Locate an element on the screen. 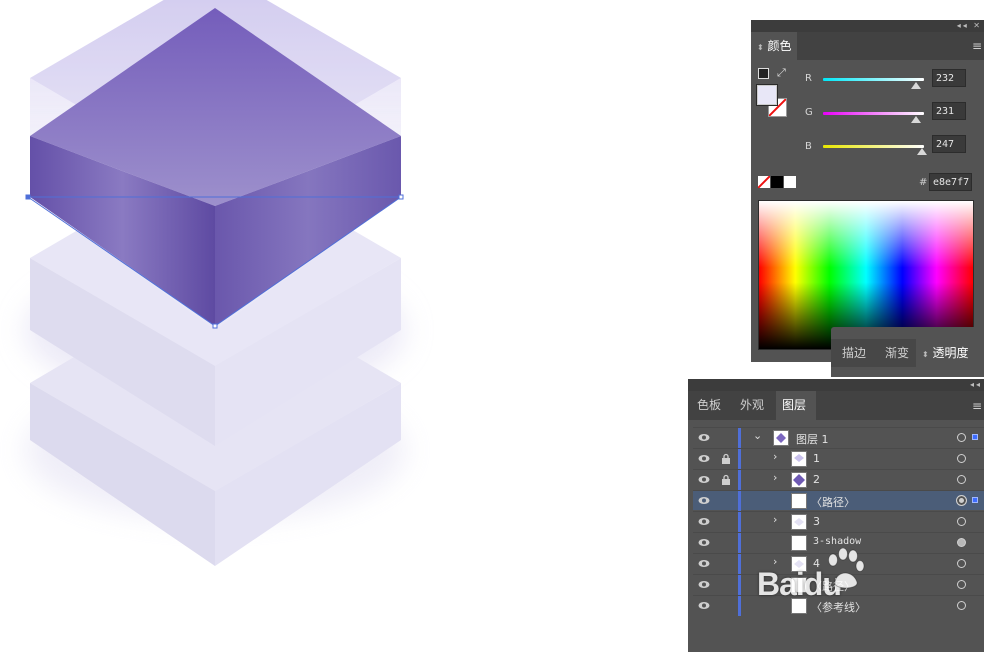 The height and width of the screenshot is (652, 984). paw-icon is located at coordinates (846, 568).